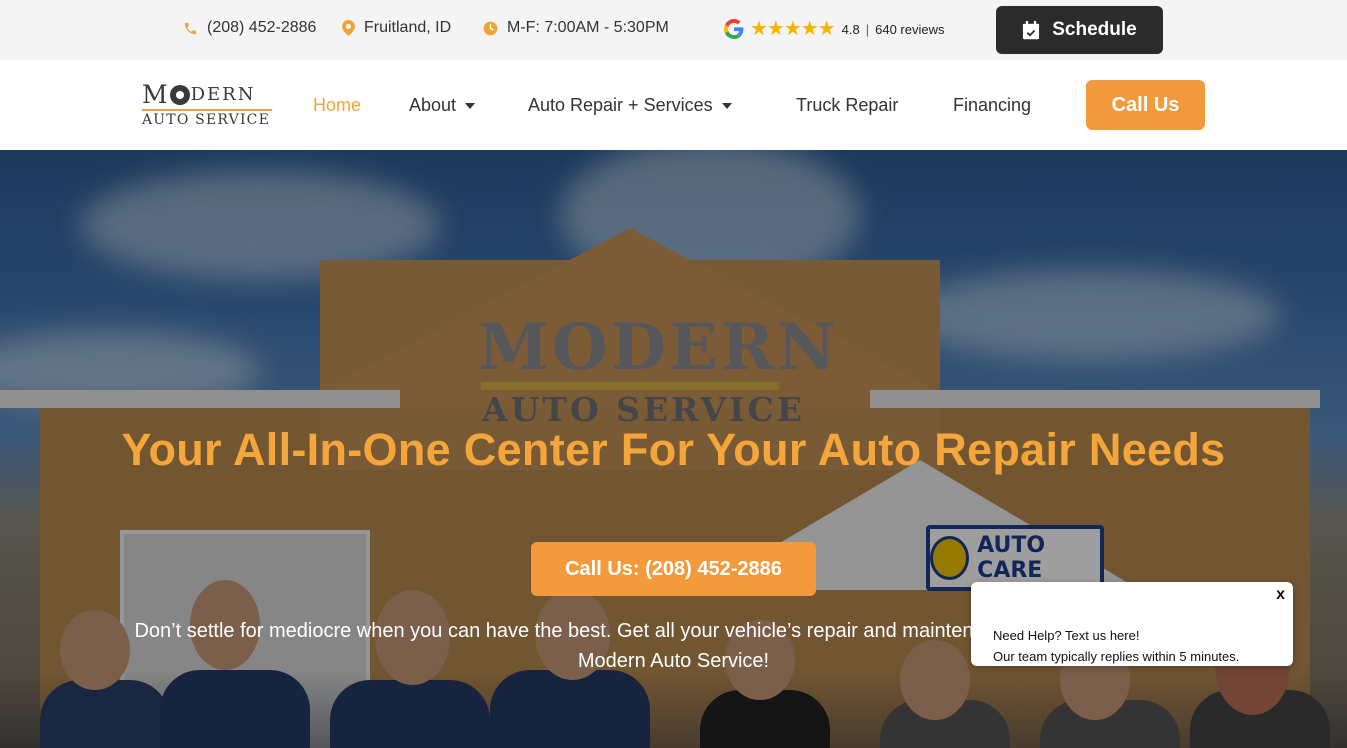 The height and width of the screenshot is (748, 1347). Describe the element at coordinates (190, 28) in the screenshot. I see `phone-icon` at that location.